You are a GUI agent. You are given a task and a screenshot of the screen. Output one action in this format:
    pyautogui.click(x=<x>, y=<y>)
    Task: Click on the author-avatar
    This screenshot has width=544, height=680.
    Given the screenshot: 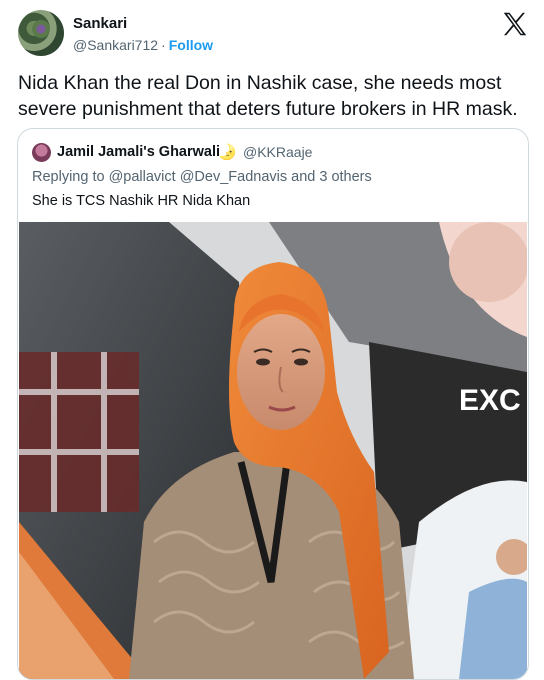 What is the action you would take?
    pyautogui.click(x=41, y=33)
    